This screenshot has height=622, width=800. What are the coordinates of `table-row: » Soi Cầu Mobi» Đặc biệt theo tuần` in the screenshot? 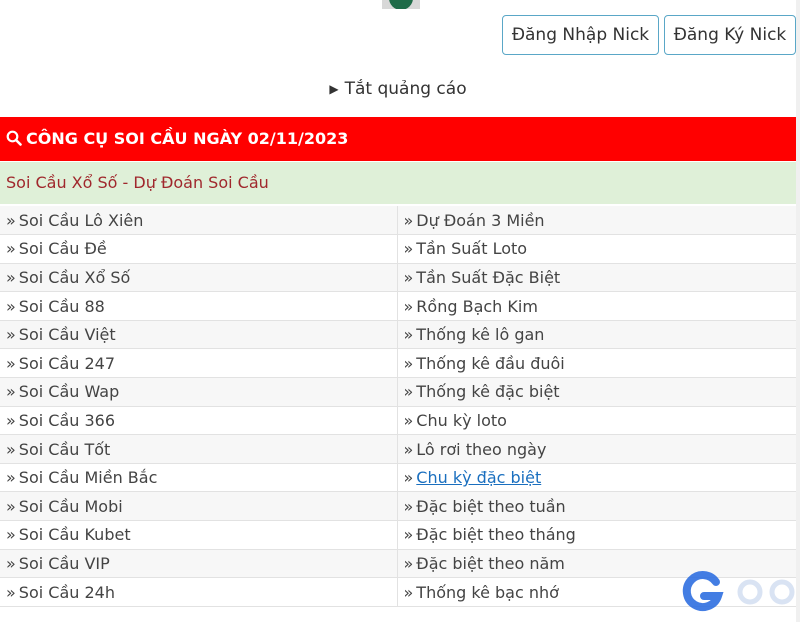 It's located at (398, 506).